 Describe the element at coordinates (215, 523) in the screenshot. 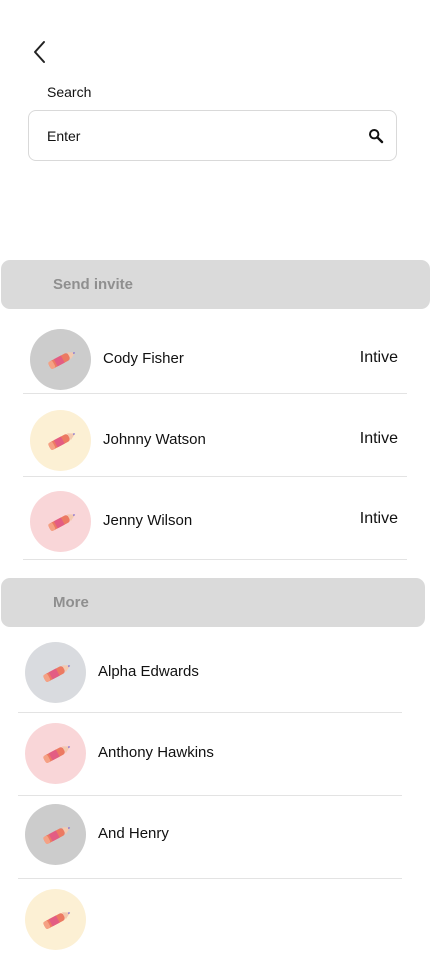

I see `list-item: Jenny Wilson Intive` at that location.